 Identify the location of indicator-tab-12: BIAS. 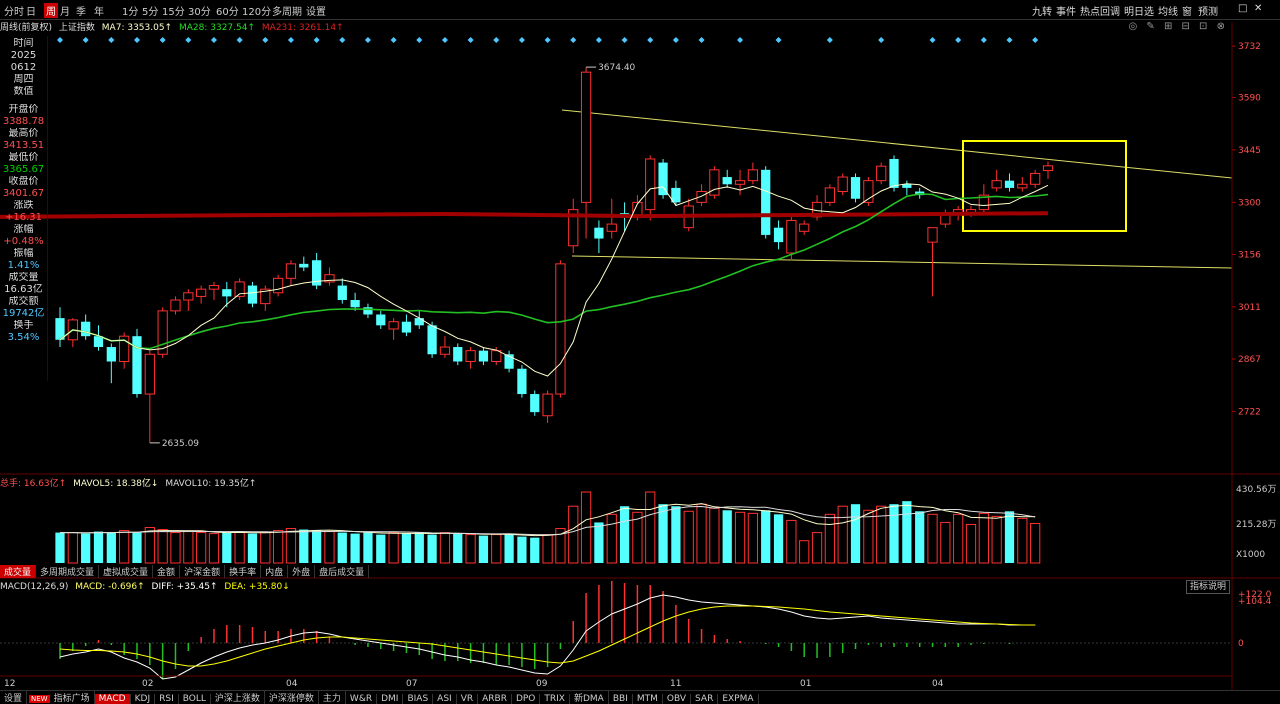
(418, 699).